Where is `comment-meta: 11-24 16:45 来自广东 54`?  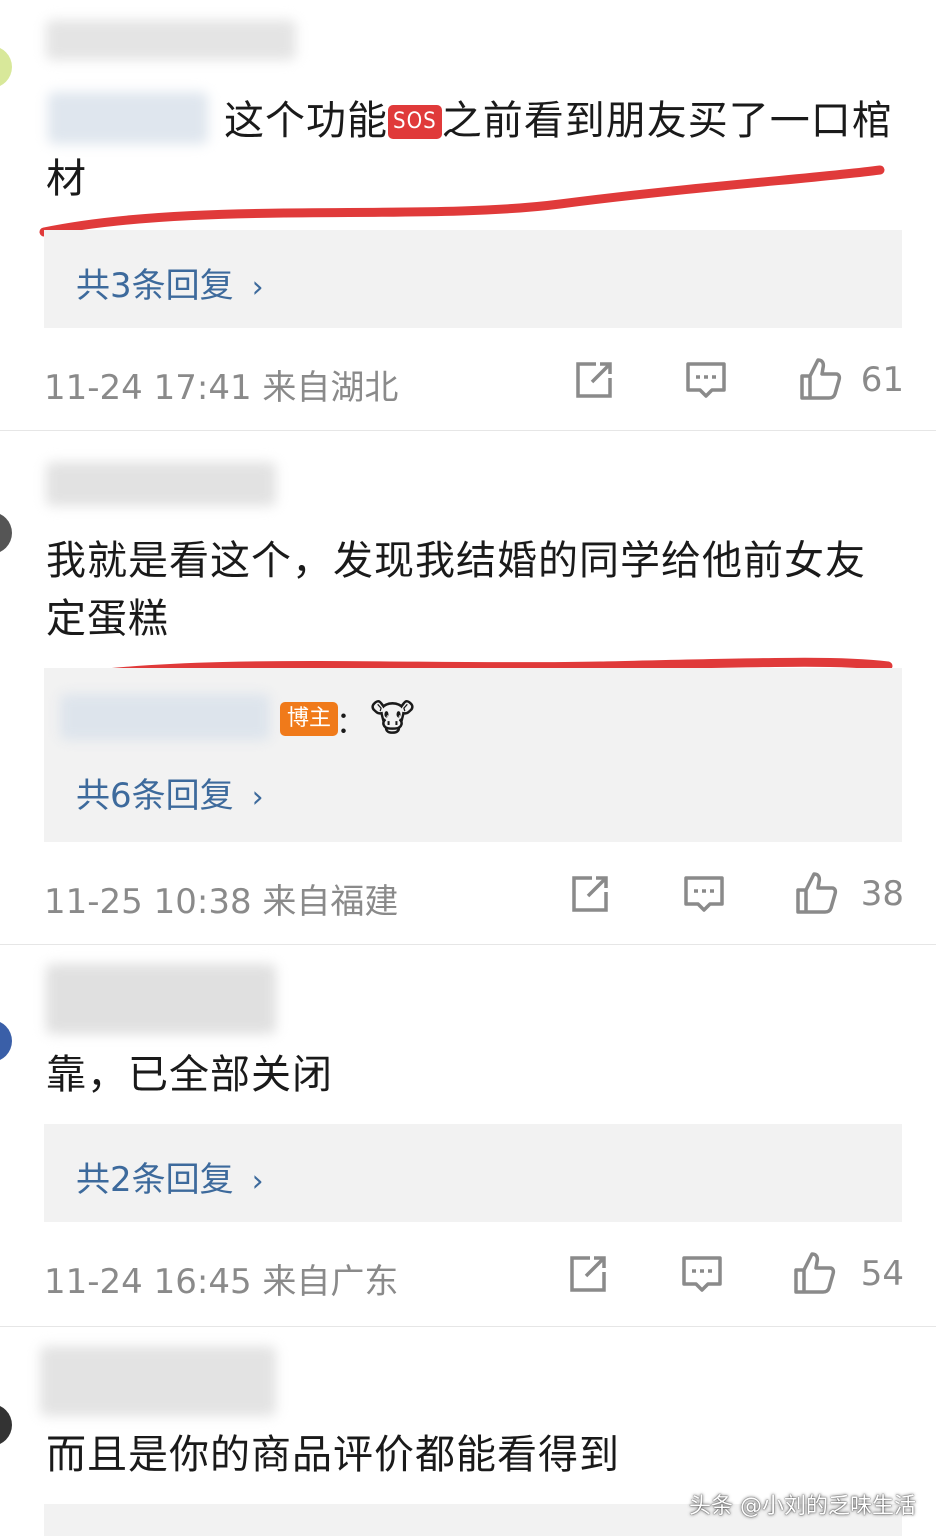 comment-meta: 11-24 16:45 来自广东 54 is located at coordinates (474, 1276).